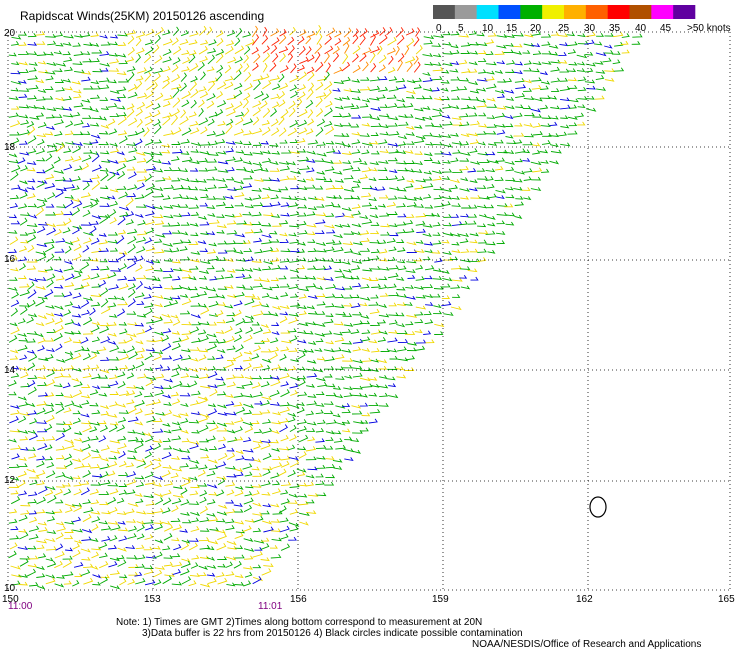  What do you see at coordinates (142, 16) in the screenshot?
I see `map-title: Rapidscat Winds(25KM) 20150126 ascending` at bounding box center [142, 16].